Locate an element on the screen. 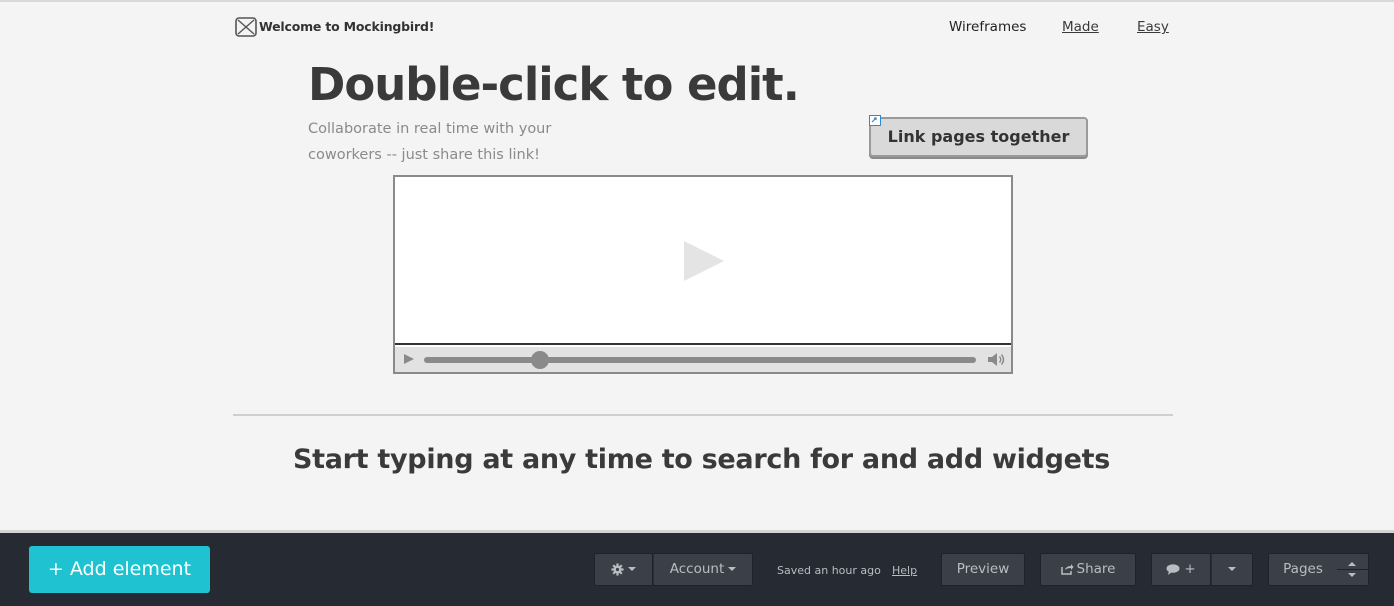  nav-link-wireframes: Wireframes is located at coordinates (987, 27).